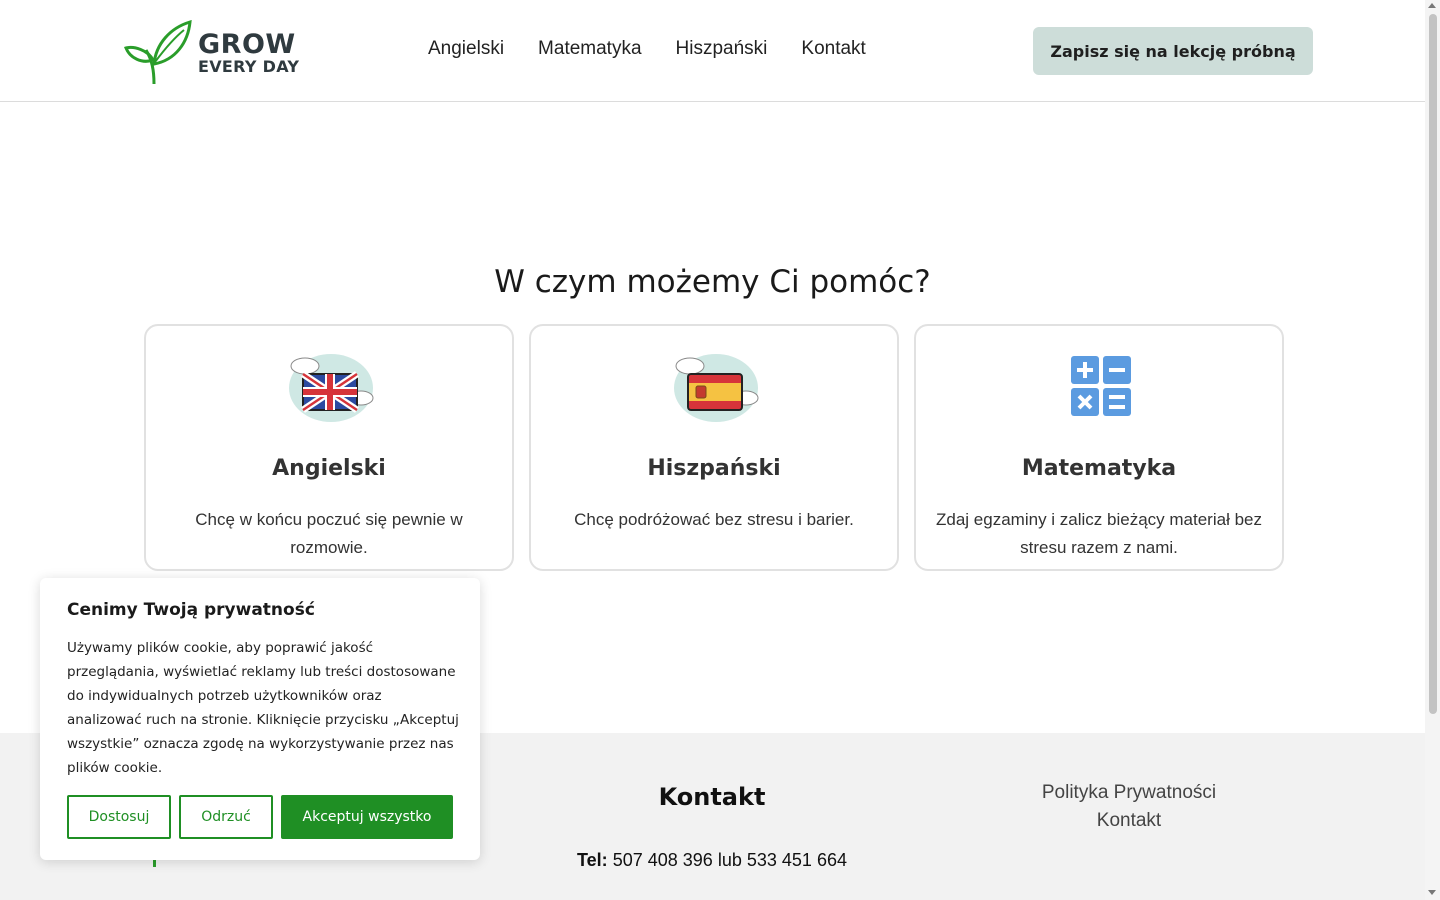 The width and height of the screenshot is (1440, 900). Describe the element at coordinates (1432, 5) in the screenshot. I see `scroll-up-icon` at that location.